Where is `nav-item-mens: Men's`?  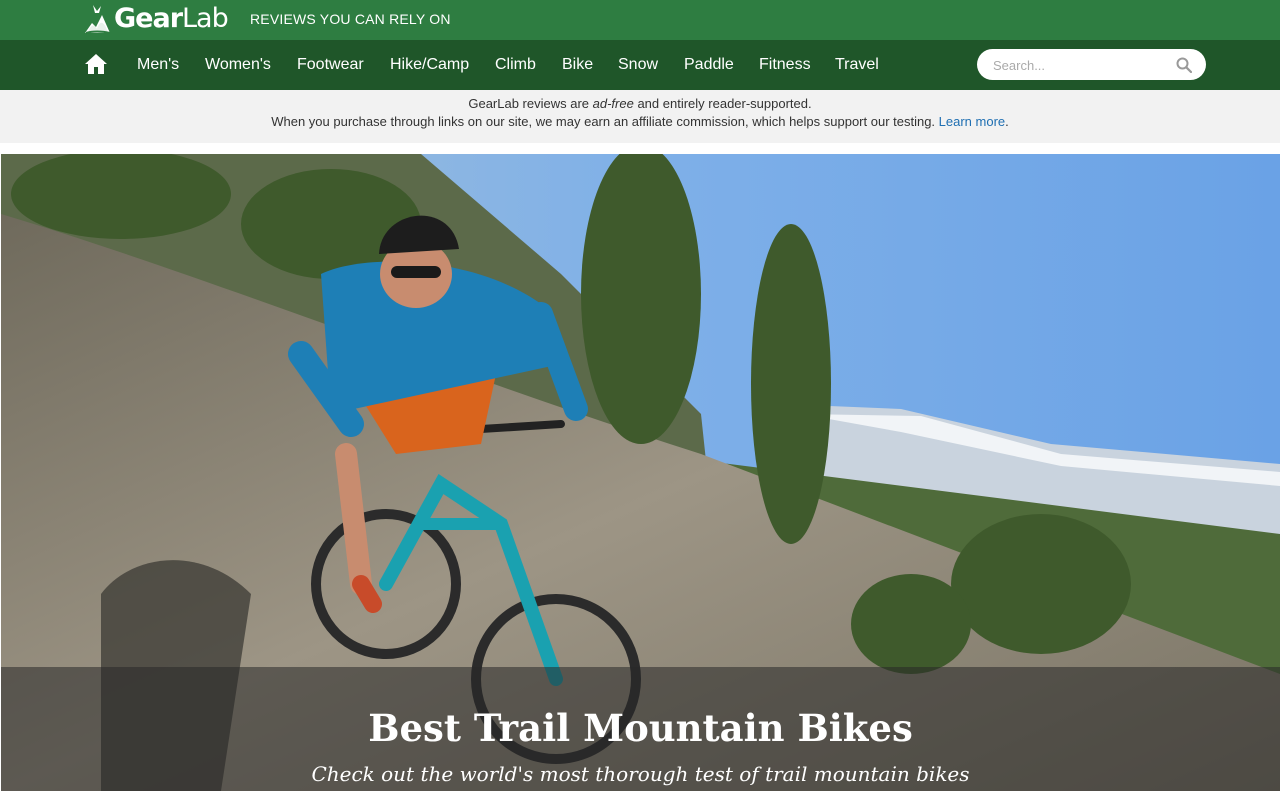 nav-item-mens: Men's is located at coordinates (158, 65).